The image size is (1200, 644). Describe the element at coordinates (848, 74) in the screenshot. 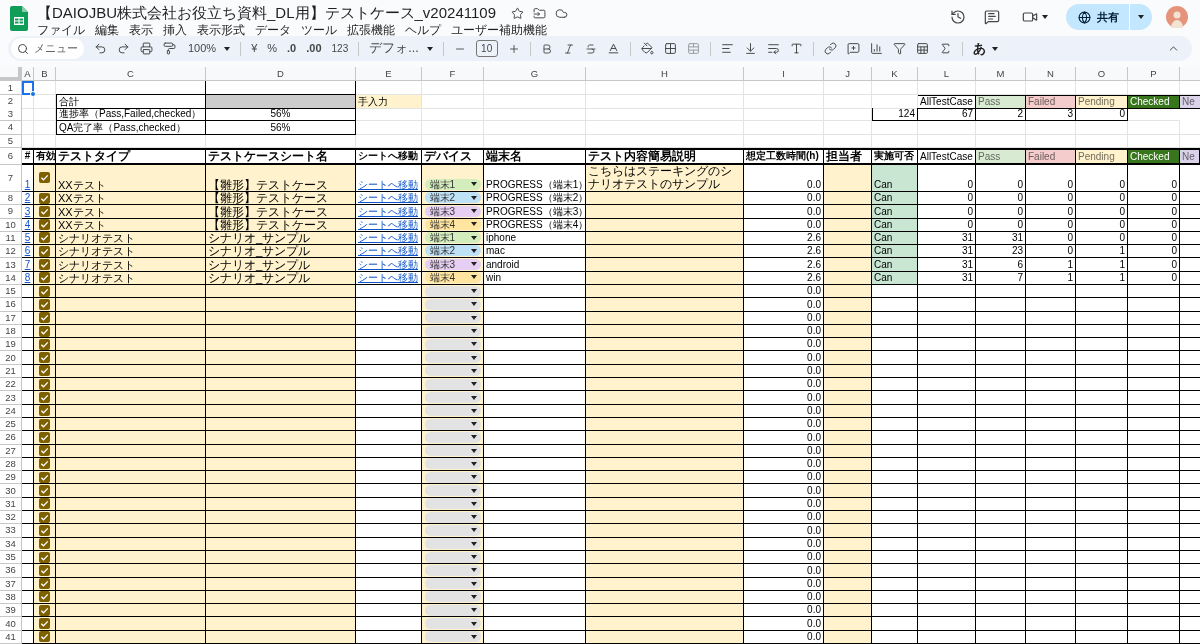

I see `column-header: J` at that location.